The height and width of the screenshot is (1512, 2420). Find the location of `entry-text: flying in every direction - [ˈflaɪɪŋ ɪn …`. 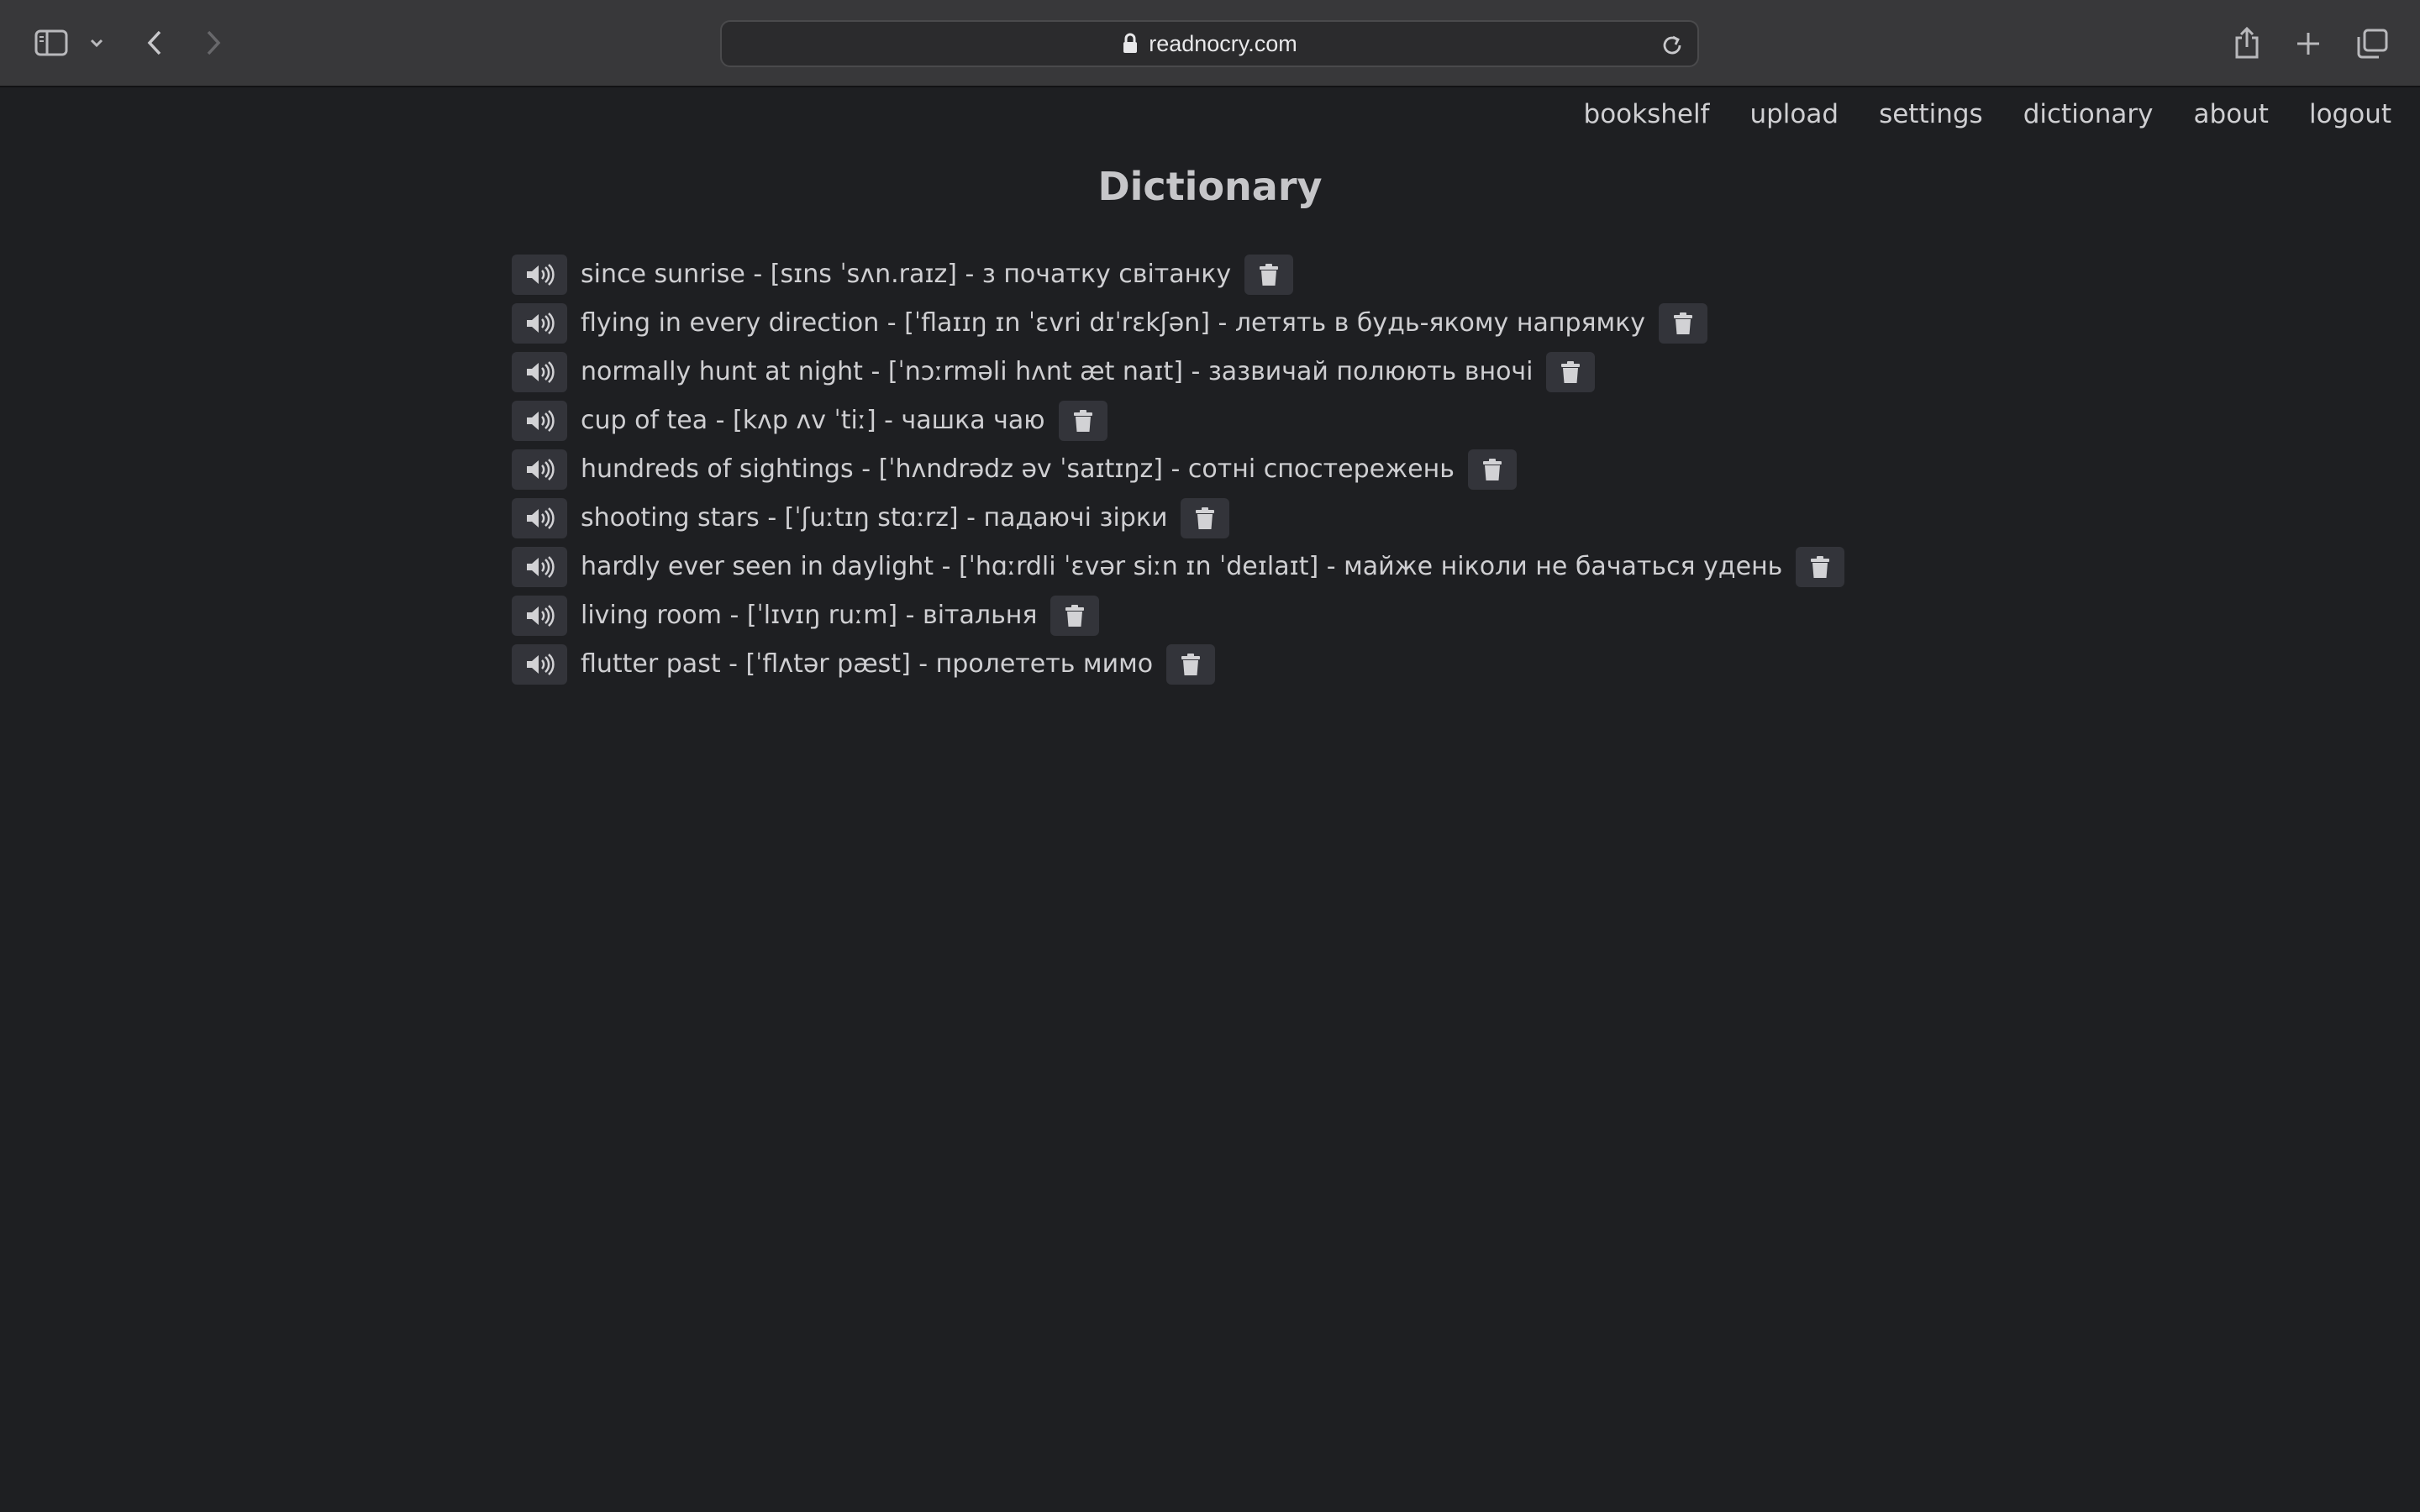

entry-text: flying in every direction - [ˈflaɪɪŋ ɪn … is located at coordinates (1113, 323).